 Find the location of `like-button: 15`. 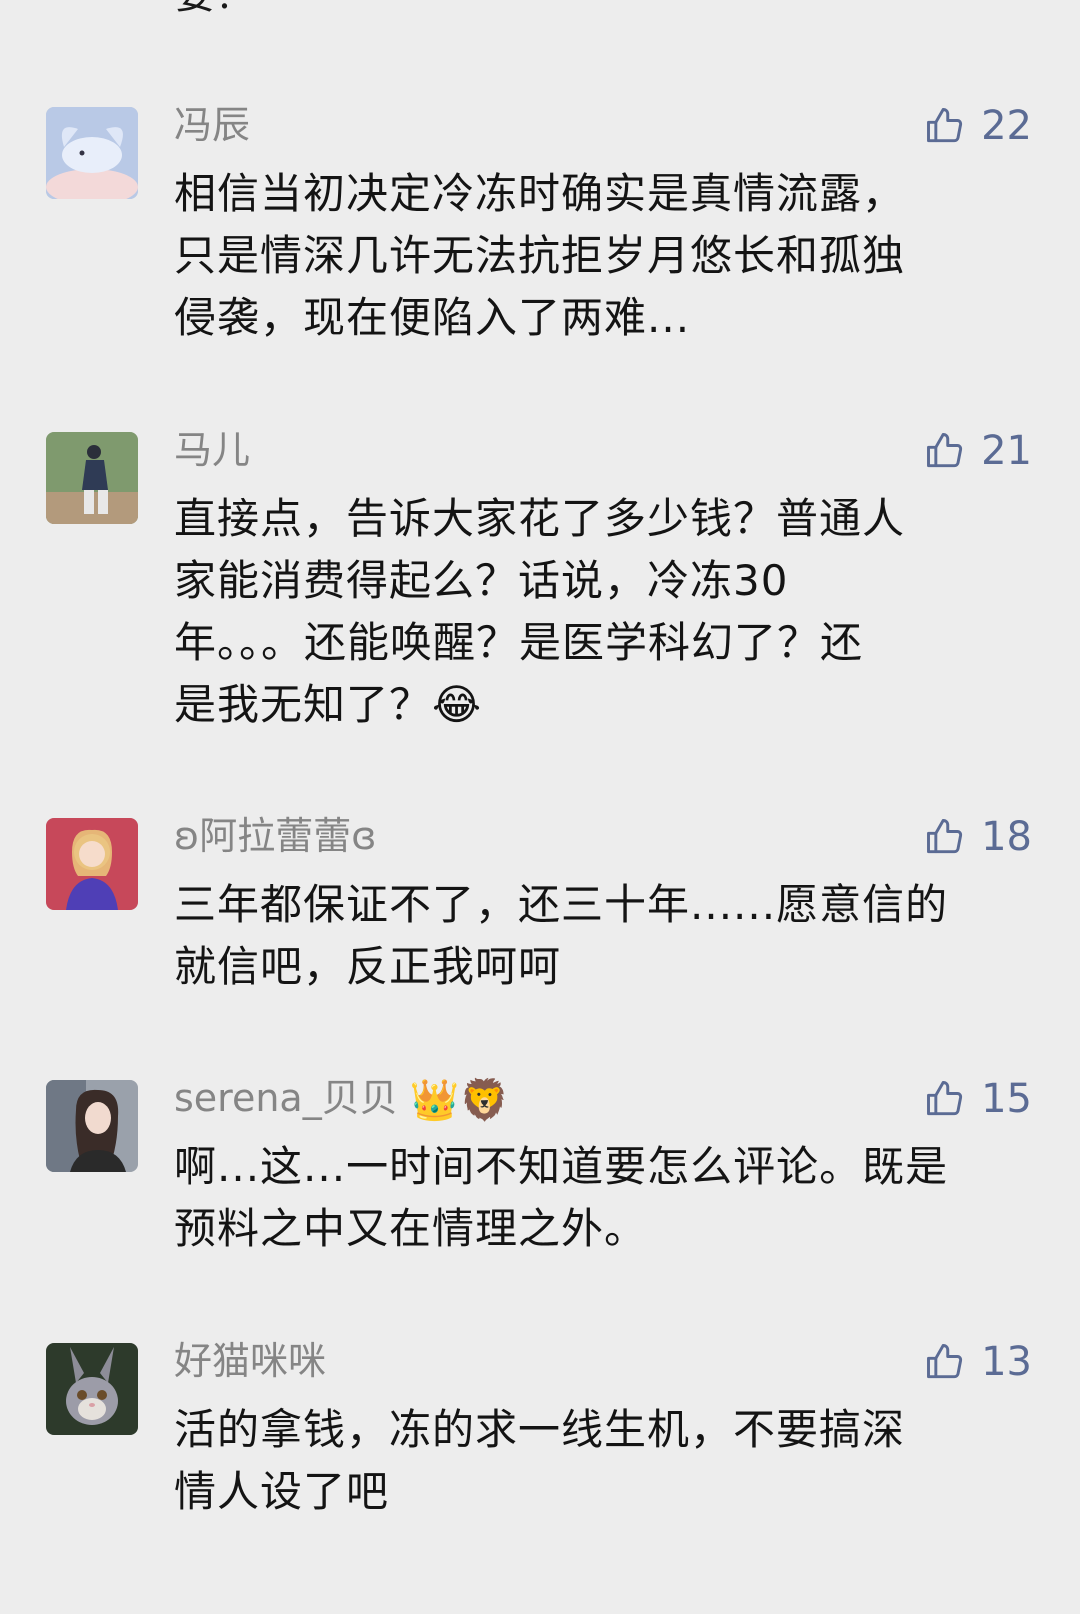

like-button: 15 is located at coordinates (977, 1099).